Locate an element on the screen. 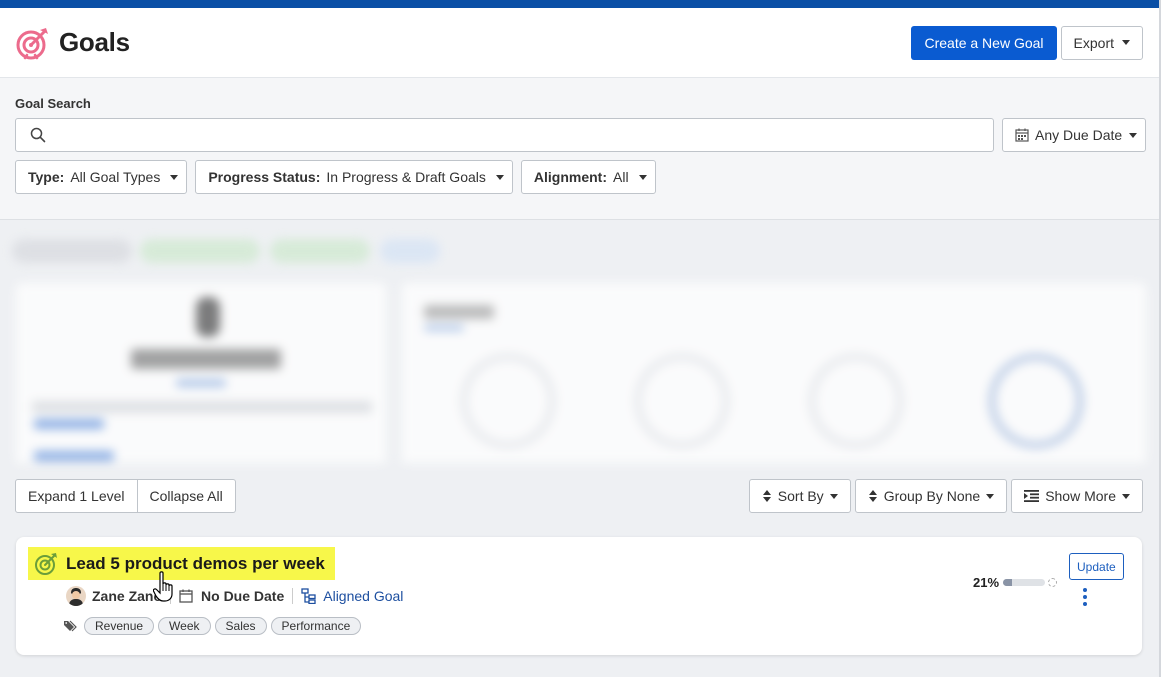  goal-tags: Revenue Week Sales Performance is located at coordinates (213, 626).